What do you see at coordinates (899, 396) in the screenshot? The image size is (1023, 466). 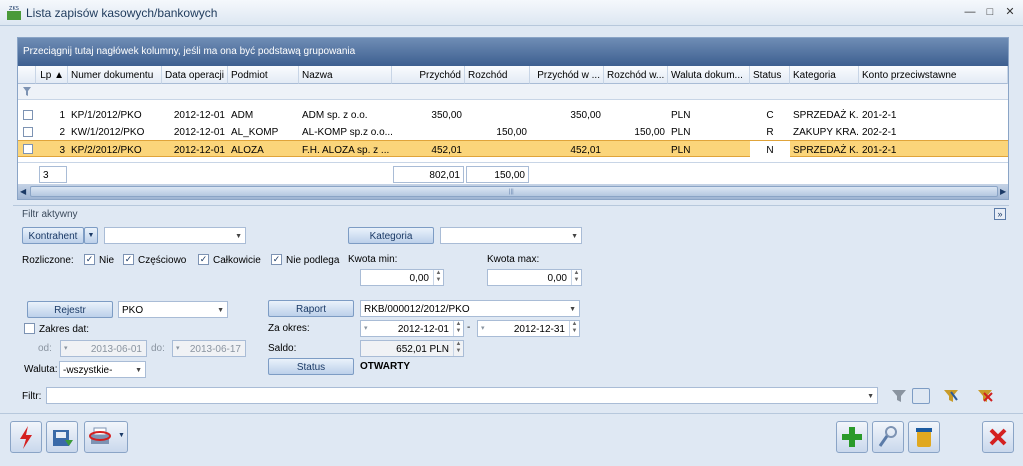 I see `funnel-icon` at bounding box center [899, 396].